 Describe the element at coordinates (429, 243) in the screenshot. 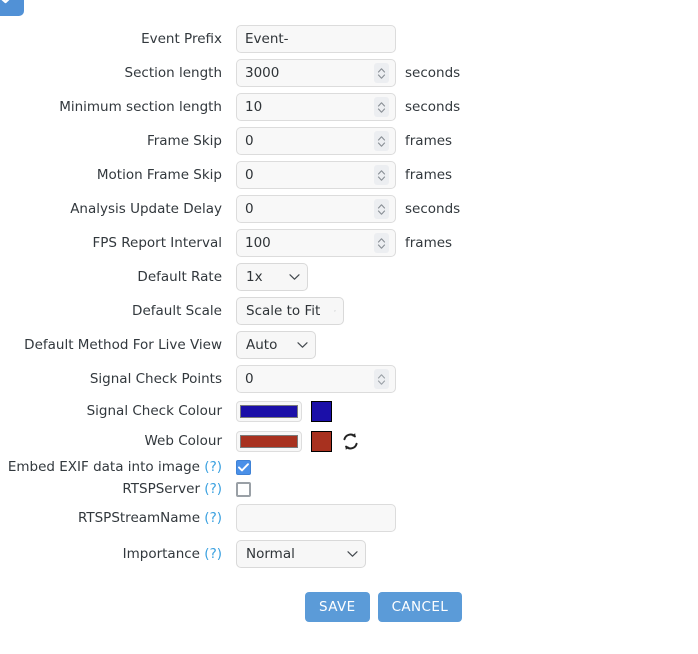

I see `unit-fps-report-interval: frames` at that location.